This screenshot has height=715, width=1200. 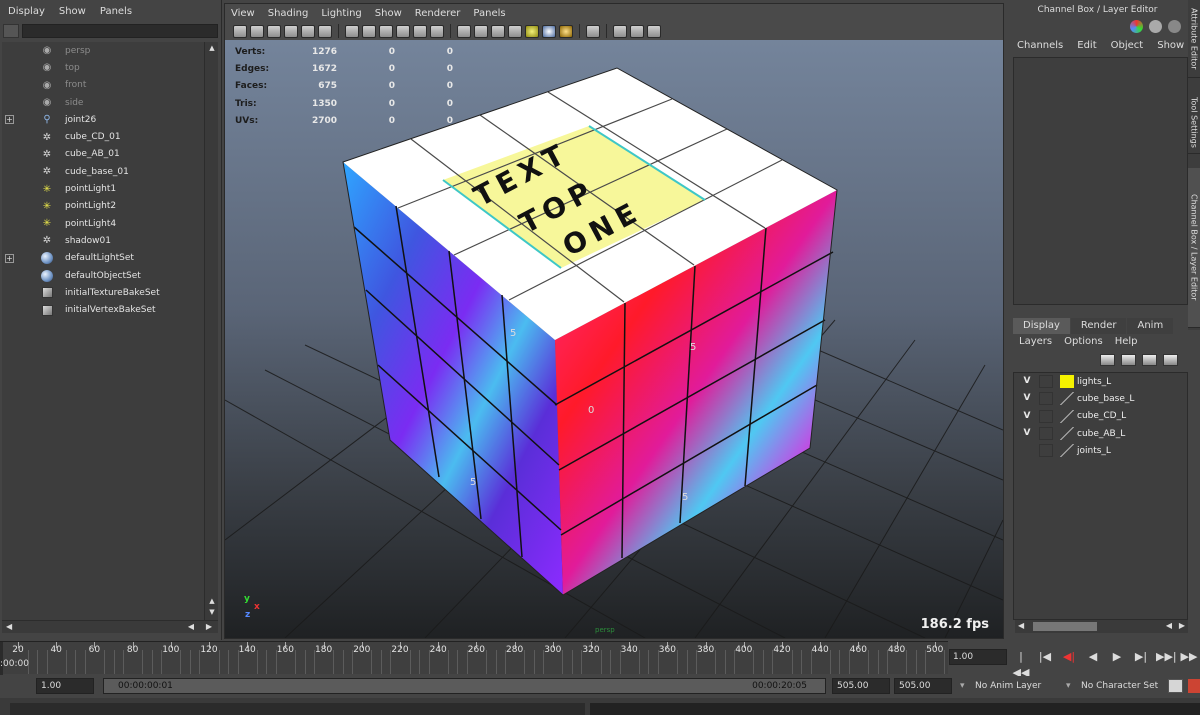 I want to click on range-slider-bar: 00:00:00:01 00:00:20:05, so click(x=464, y=686).